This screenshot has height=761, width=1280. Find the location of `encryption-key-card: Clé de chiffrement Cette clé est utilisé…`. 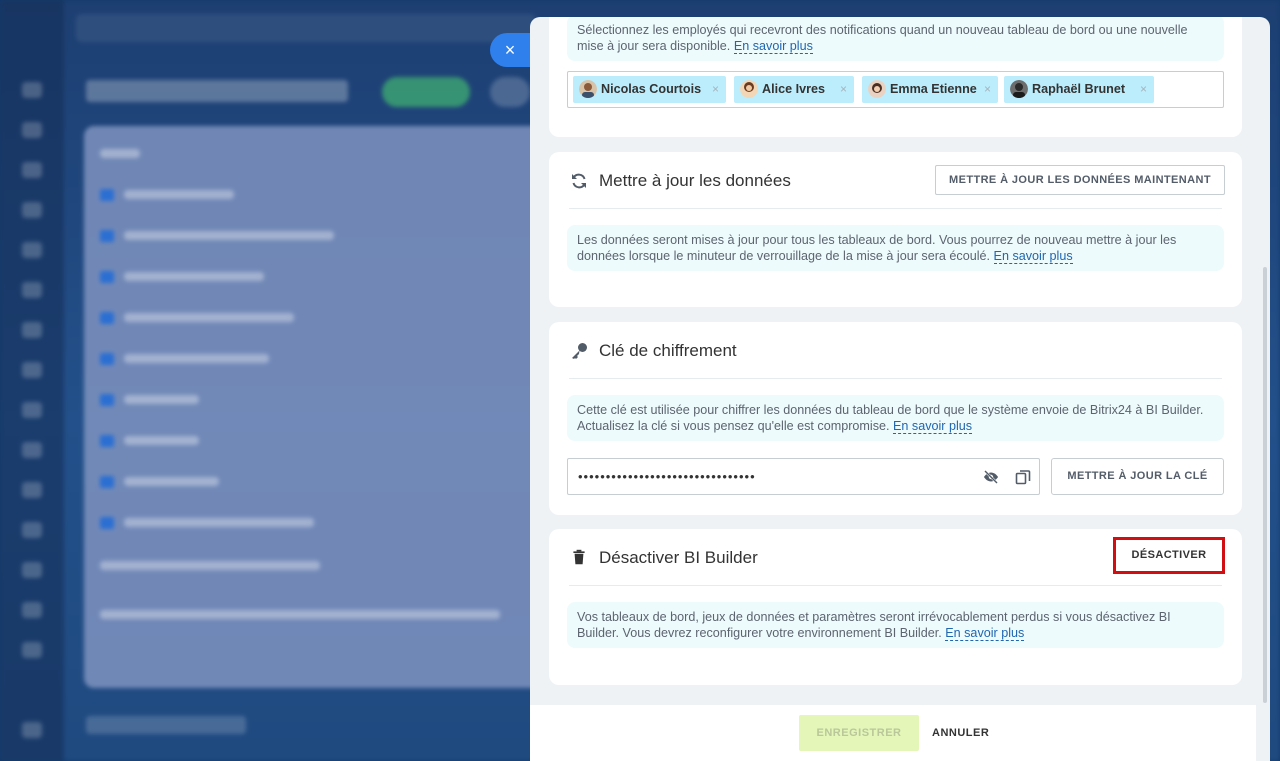

encryption-key-card: Clé de chiffrement Cette clé est utilisé… is located at coordinates (895, 418).